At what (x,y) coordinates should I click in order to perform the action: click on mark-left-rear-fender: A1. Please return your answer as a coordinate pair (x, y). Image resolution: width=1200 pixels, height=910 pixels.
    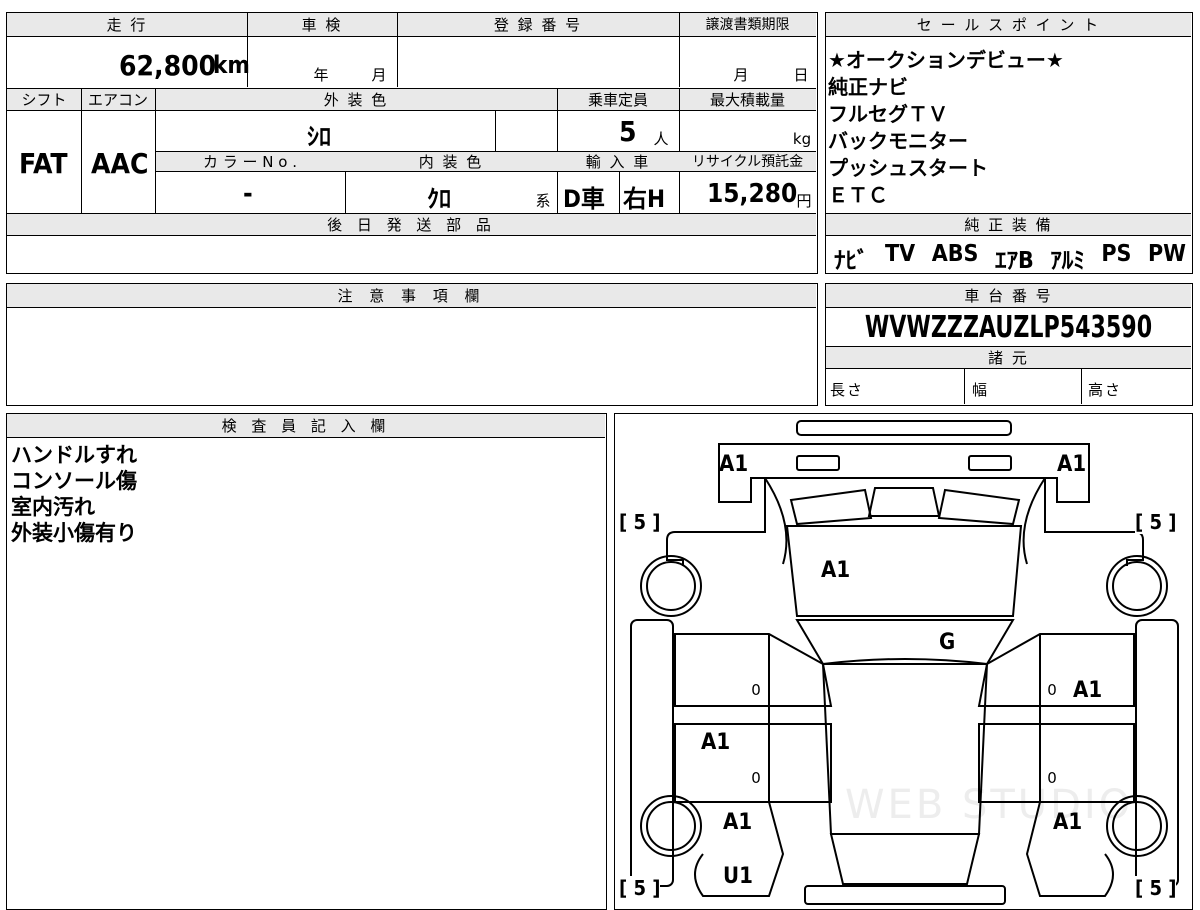
    Looking at the image, I should click on (738, 822).